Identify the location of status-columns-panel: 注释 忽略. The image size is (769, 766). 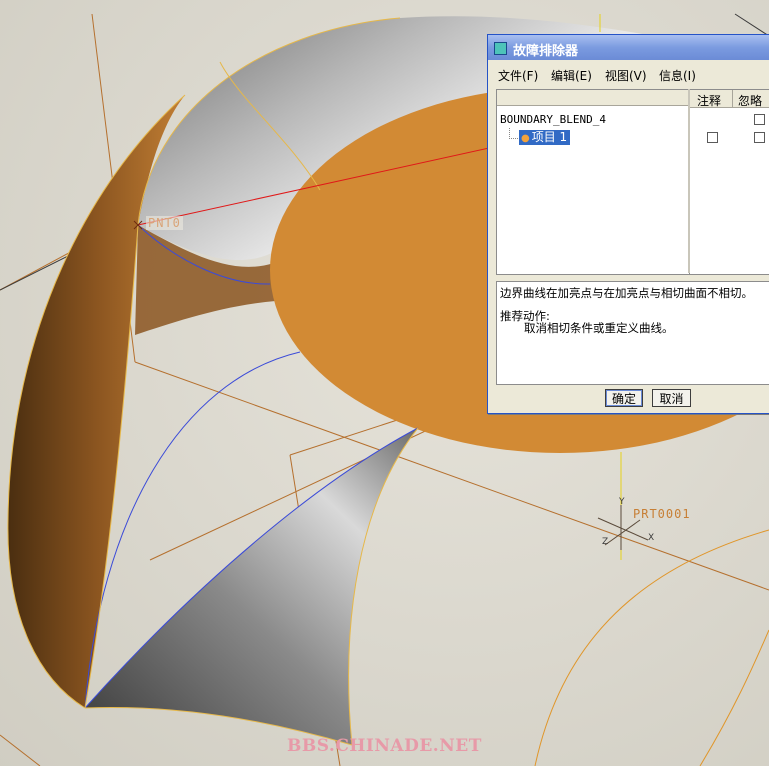
(729, 182).